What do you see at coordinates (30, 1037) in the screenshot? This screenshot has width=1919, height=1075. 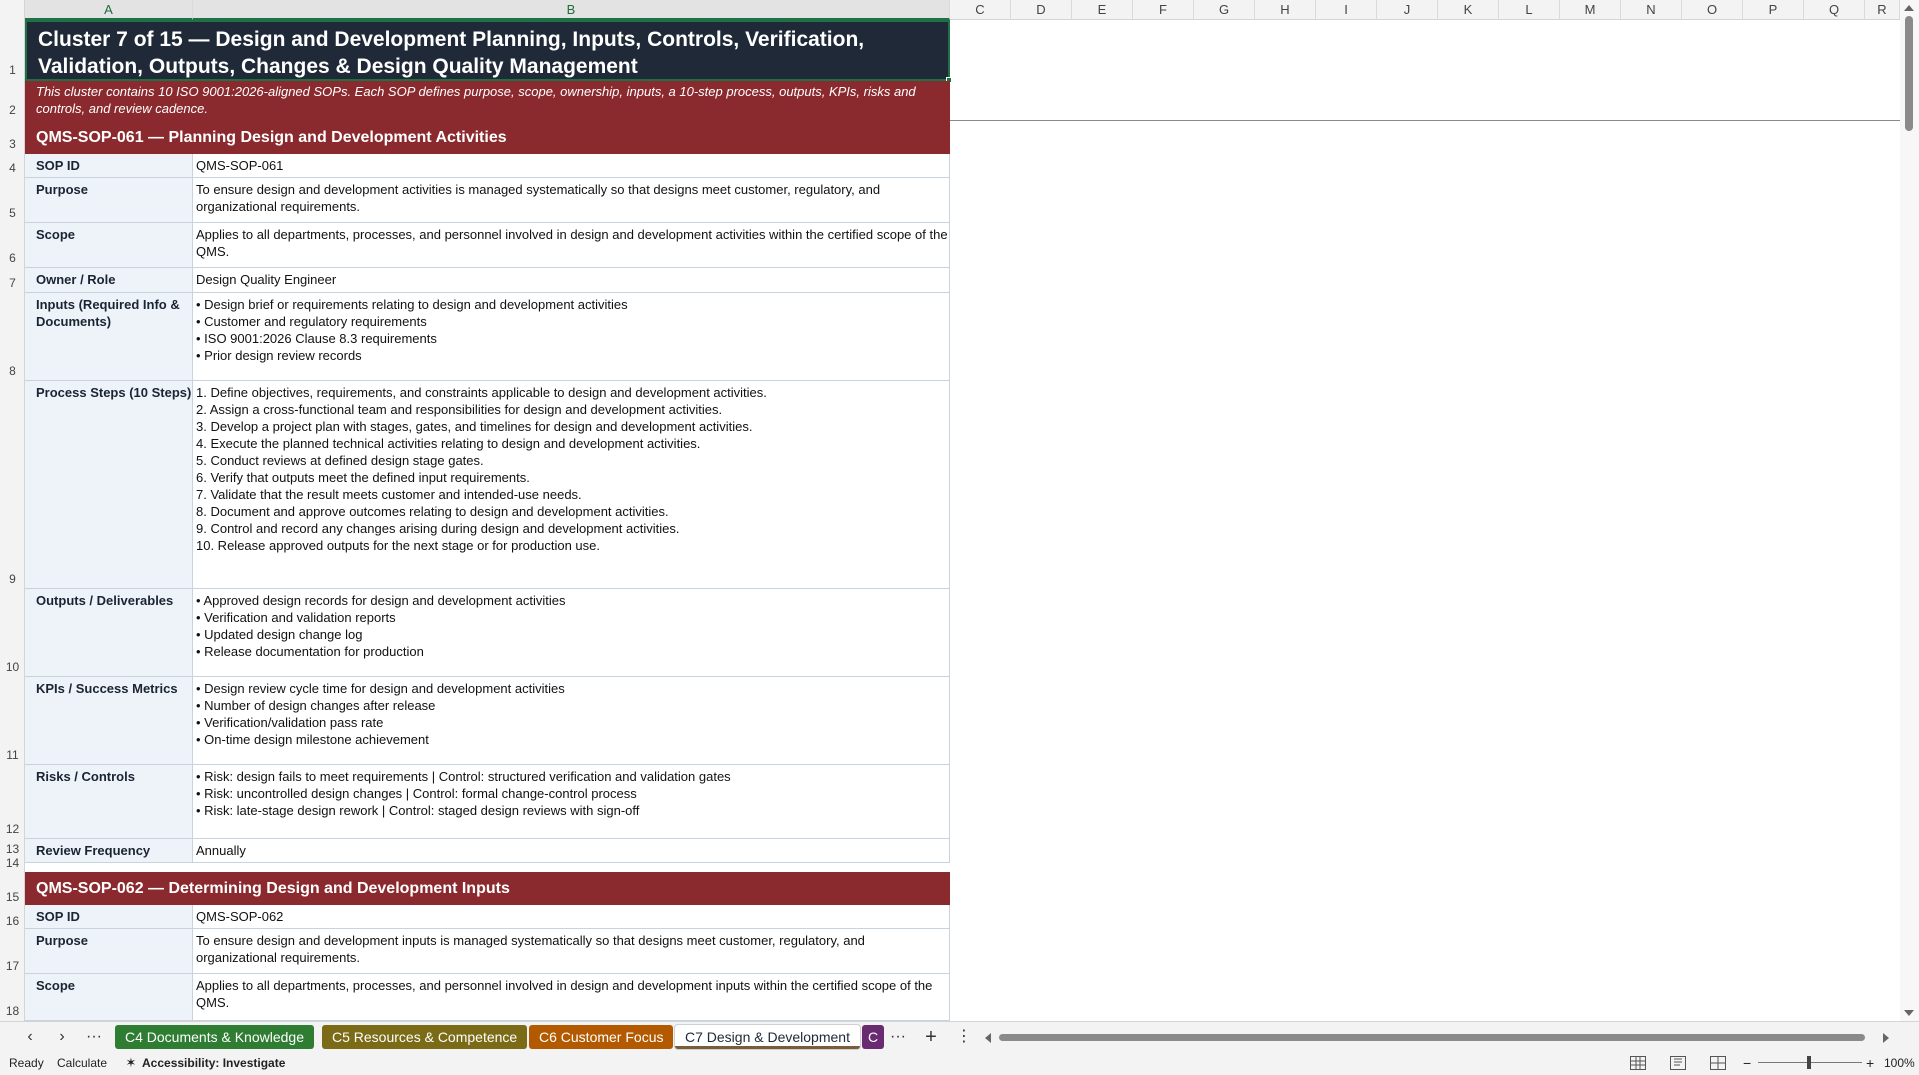 I see `prev-sheet-icon: ‹` at bounding box center [30, 1037].